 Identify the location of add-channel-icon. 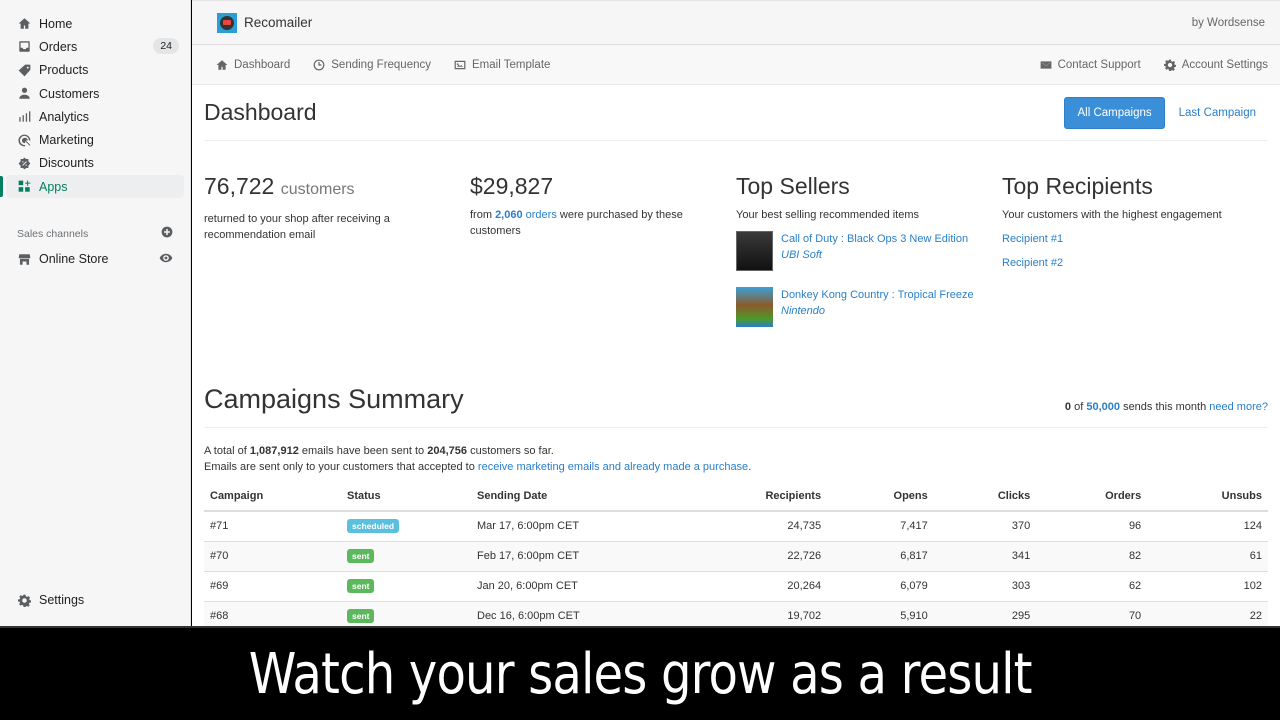
(167, 233).